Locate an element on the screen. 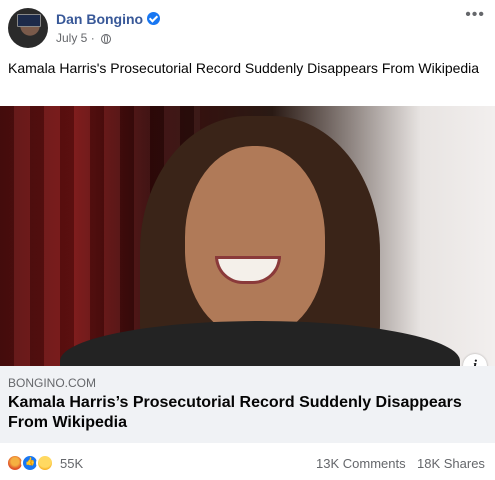 This screenshot has height=480, width=495. post-footer: 55K 13K Comments 18K Shares is located at coordinates (247, 461).